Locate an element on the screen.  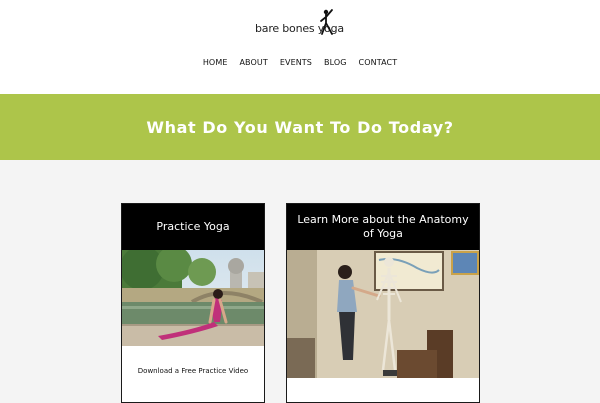
nav-blog: BLOG is located at coordinates (335, 64).